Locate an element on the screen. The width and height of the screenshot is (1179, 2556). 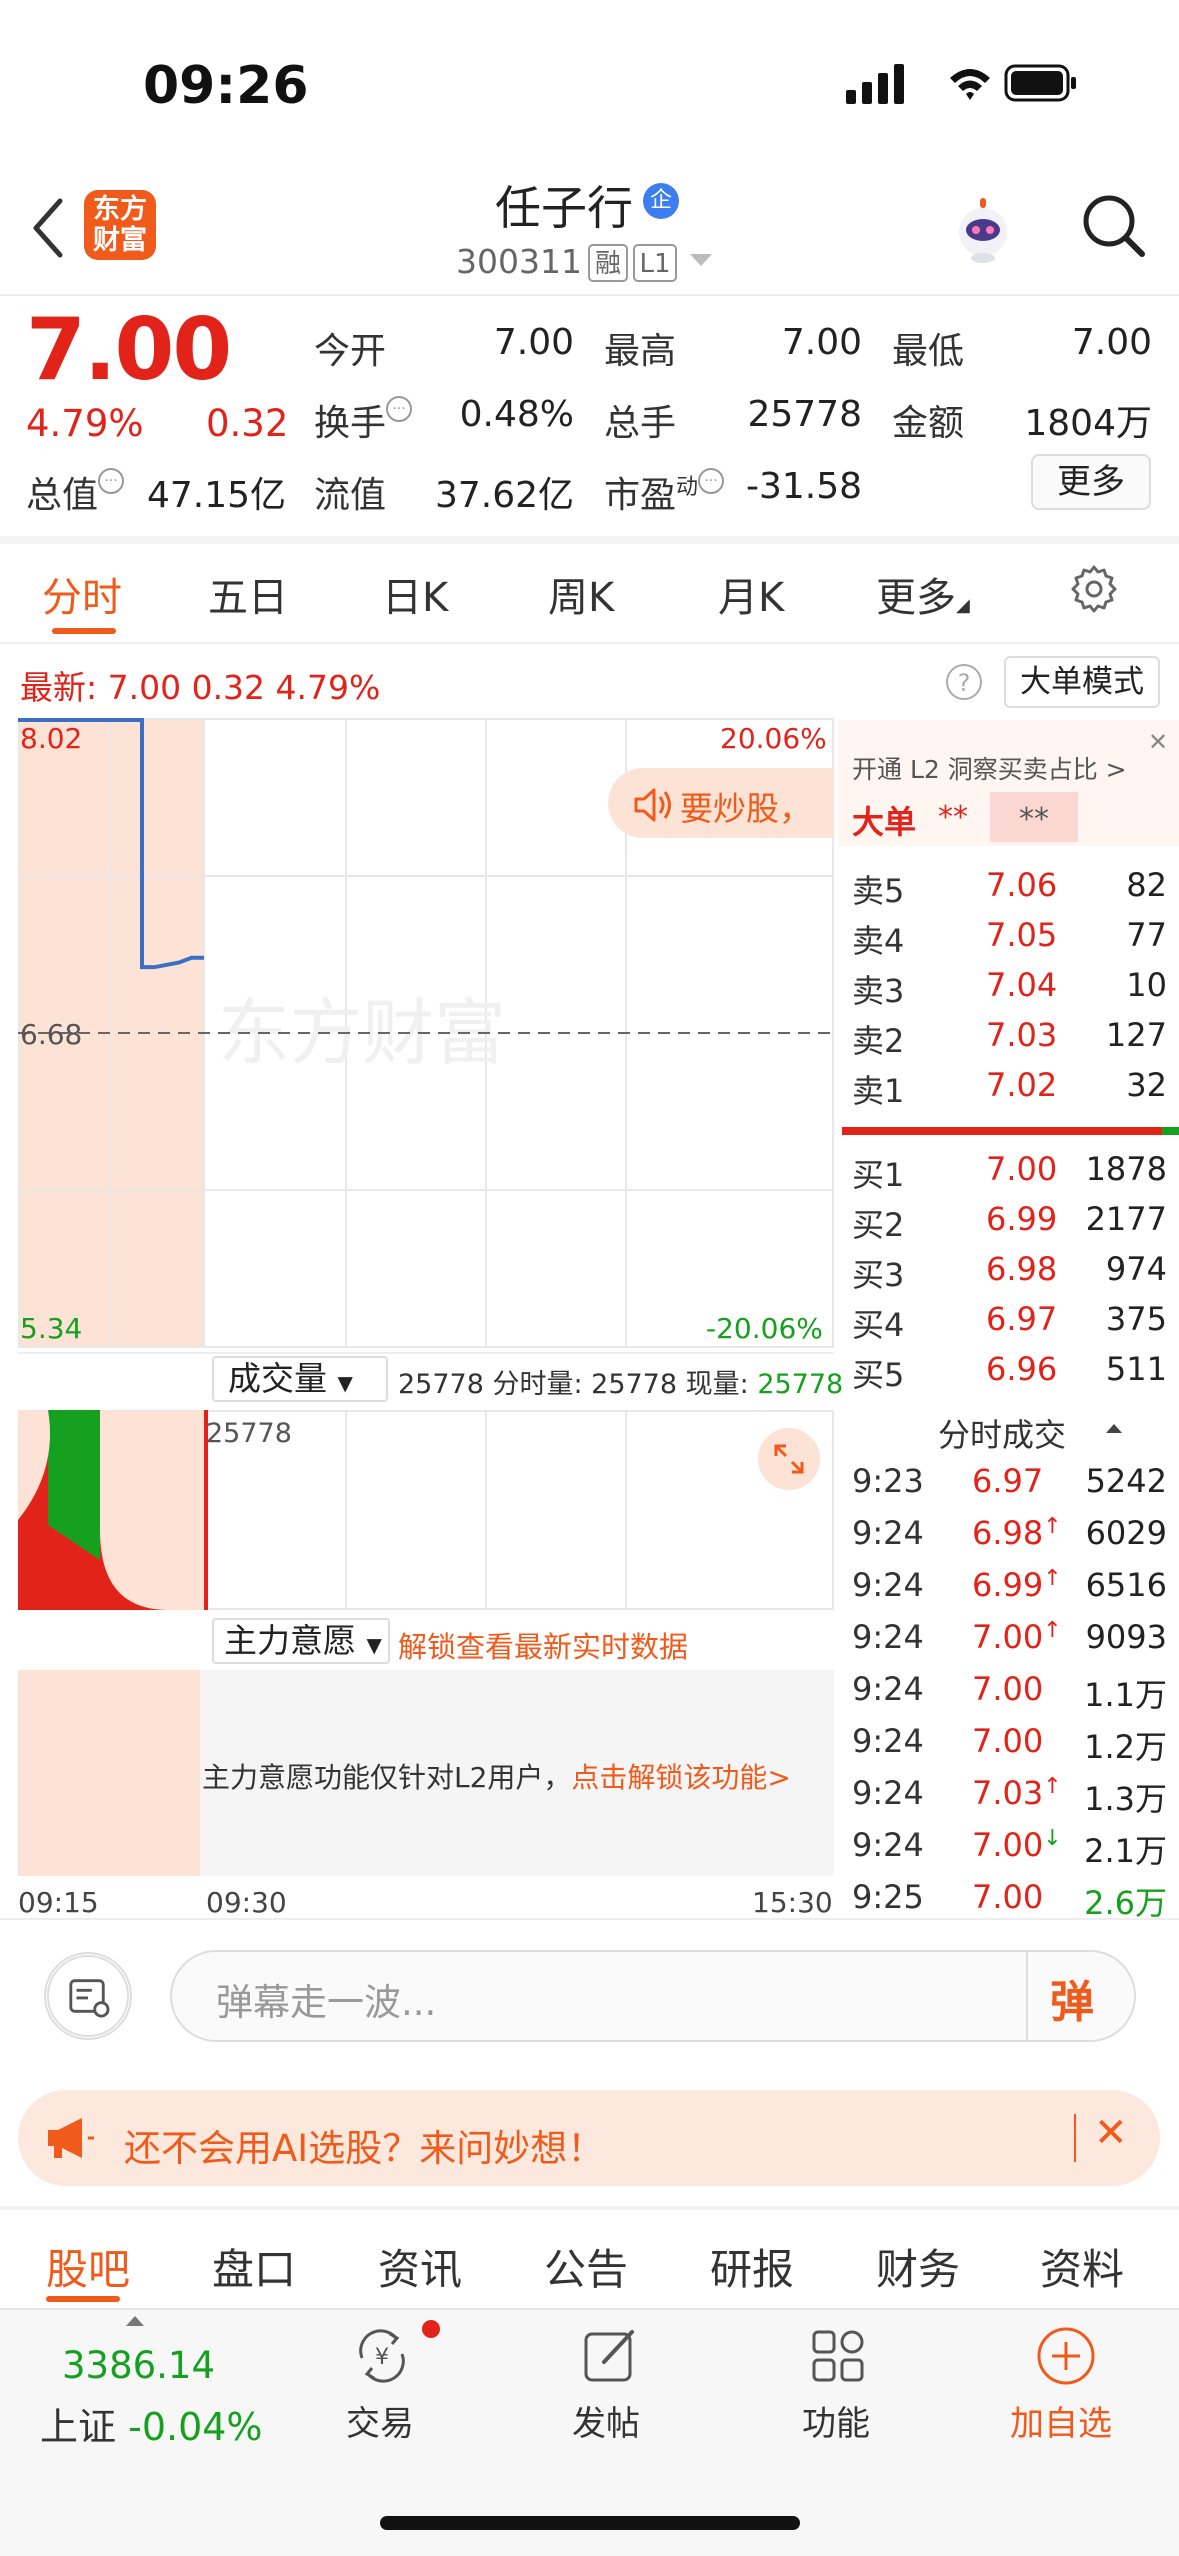
bid-row: 买4 6.97 375 is located at coordinates (1009, 1325).